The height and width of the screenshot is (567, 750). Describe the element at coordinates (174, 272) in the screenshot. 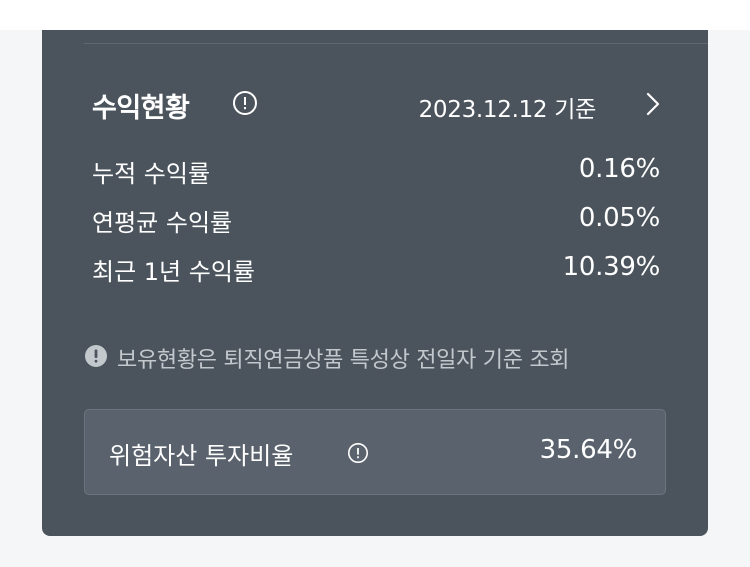

I see `row-label: 최근 1년 수익률` at that location.